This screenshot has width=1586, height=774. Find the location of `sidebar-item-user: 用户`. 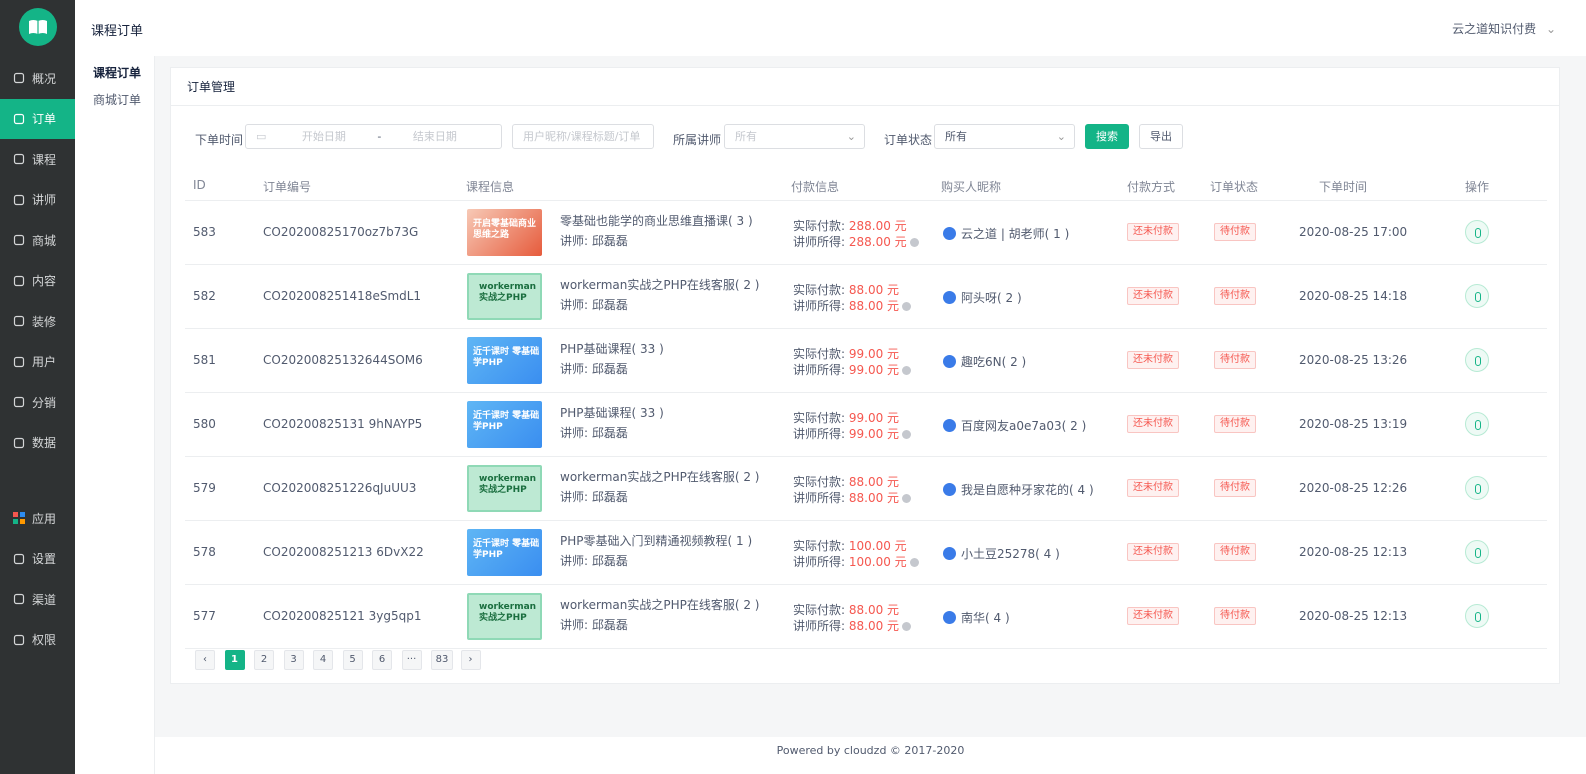

sidebar-item-user: 用户 is located at coordinates (37, 362).